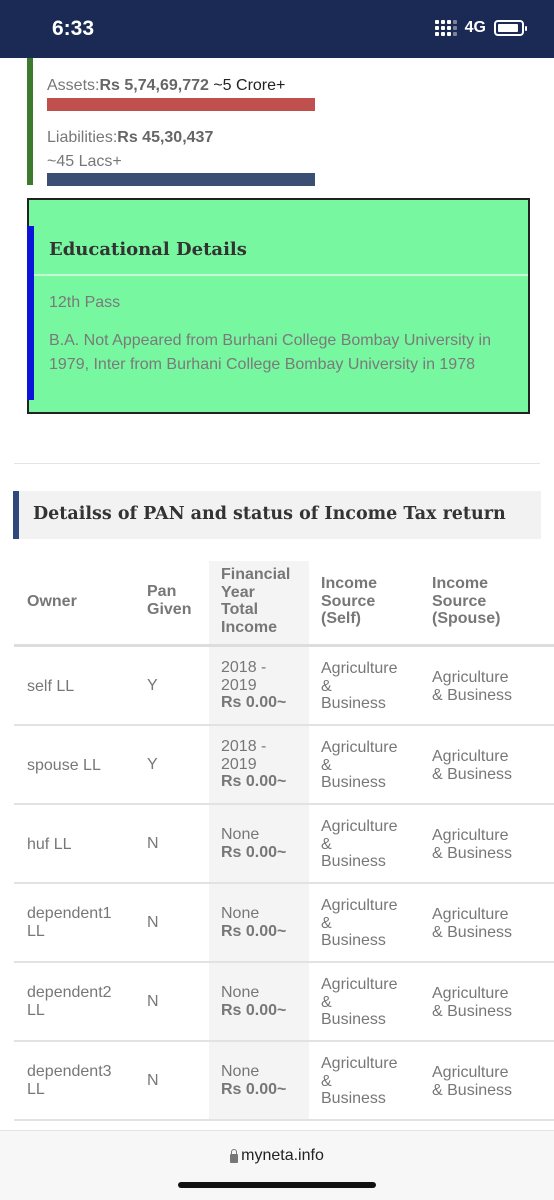 This screenshot has width=554, height=1200. What do you see at coordinates (466, 601) in the screenshot?
I see `header-income-source-spouse: Income Source (Spouse)` at bounding box center [466, 601].